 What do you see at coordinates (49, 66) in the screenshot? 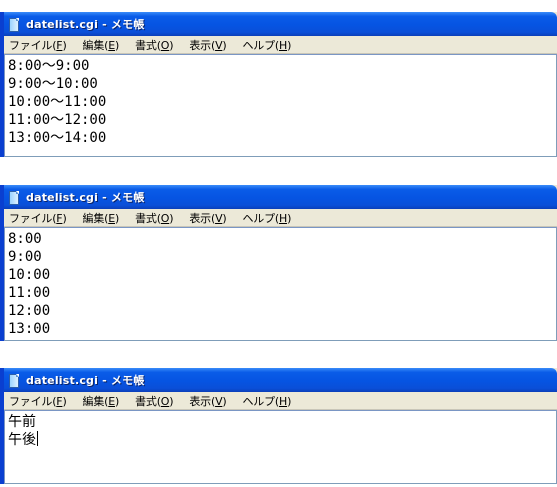
I see `text-line: 8:00～9:00` at bounding box center [49, 66].